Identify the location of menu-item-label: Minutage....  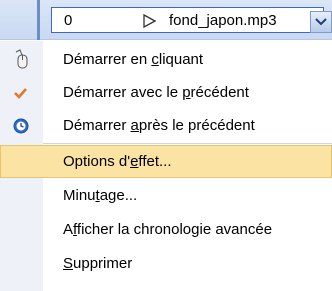
(100, 195).